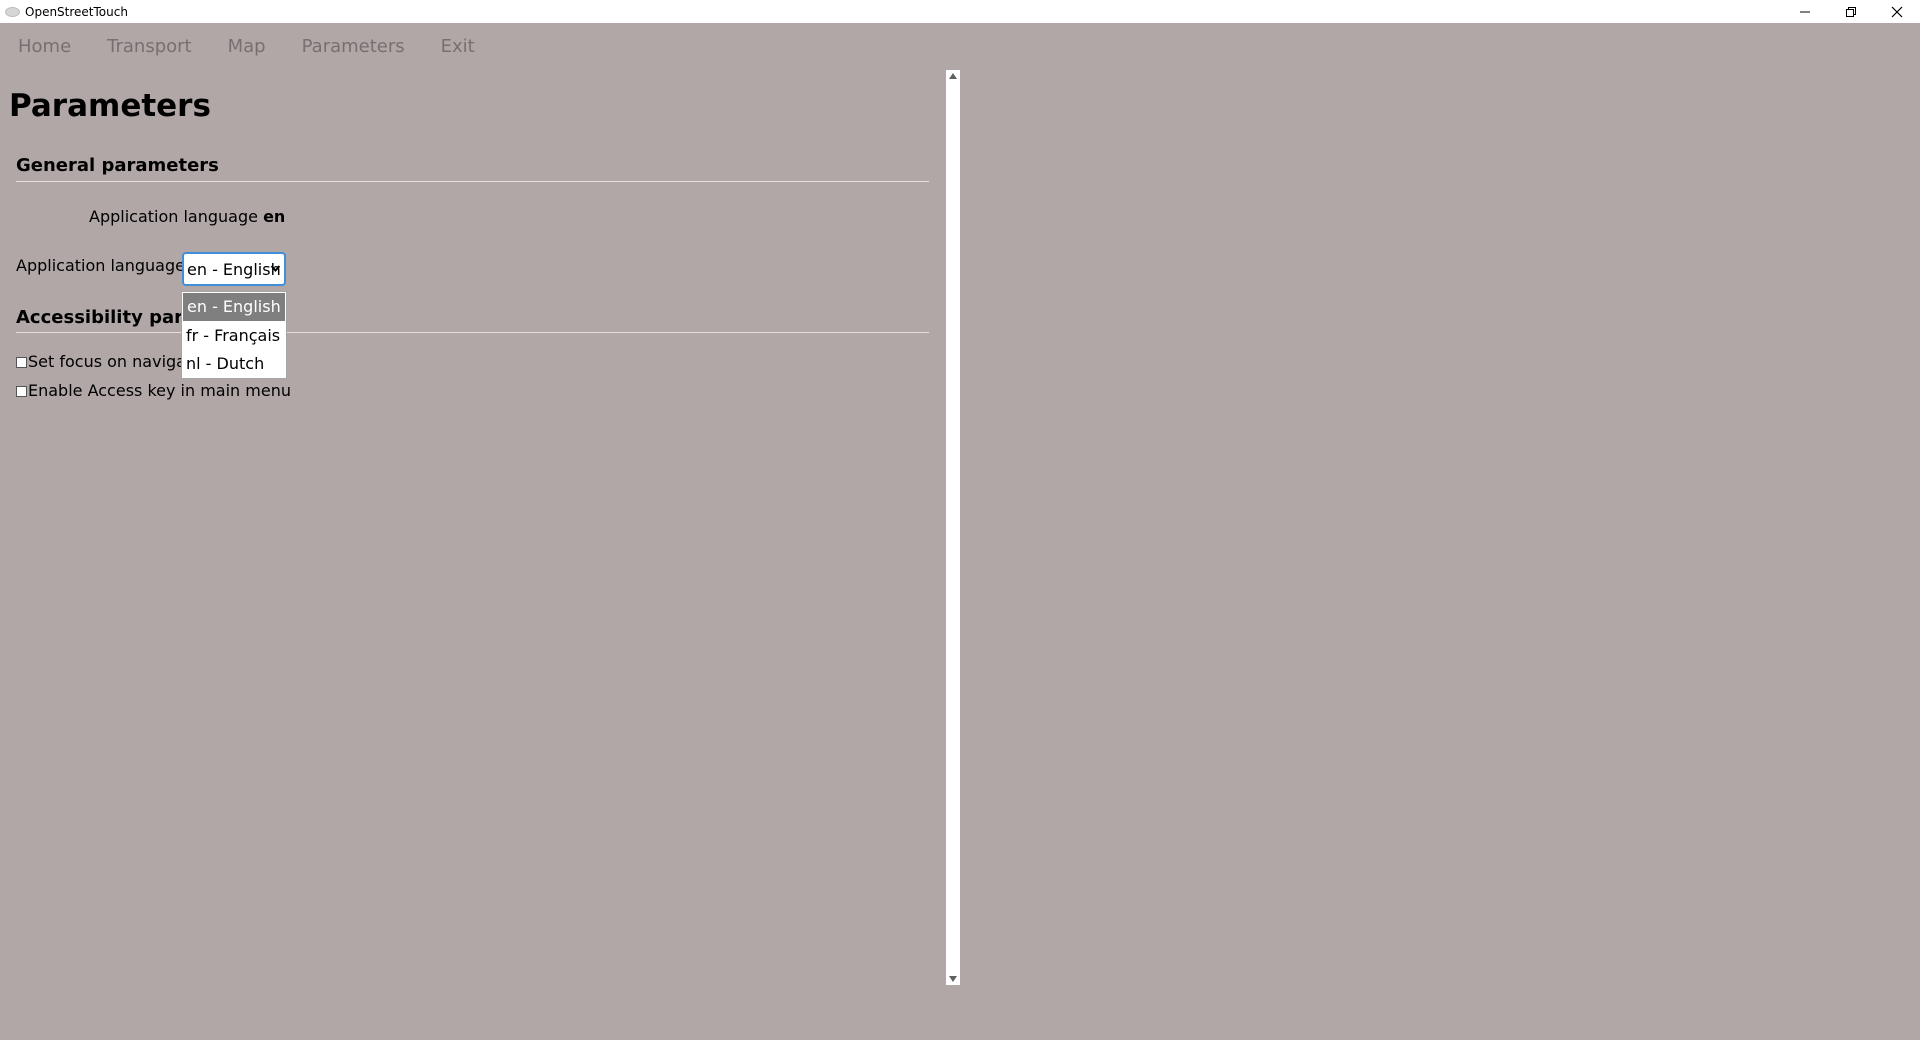 This screenshot has width=1920, height=1040. Describe the element at coordinates (275, 269) in the screenshot. I see `chevron-down-icon` at that location.